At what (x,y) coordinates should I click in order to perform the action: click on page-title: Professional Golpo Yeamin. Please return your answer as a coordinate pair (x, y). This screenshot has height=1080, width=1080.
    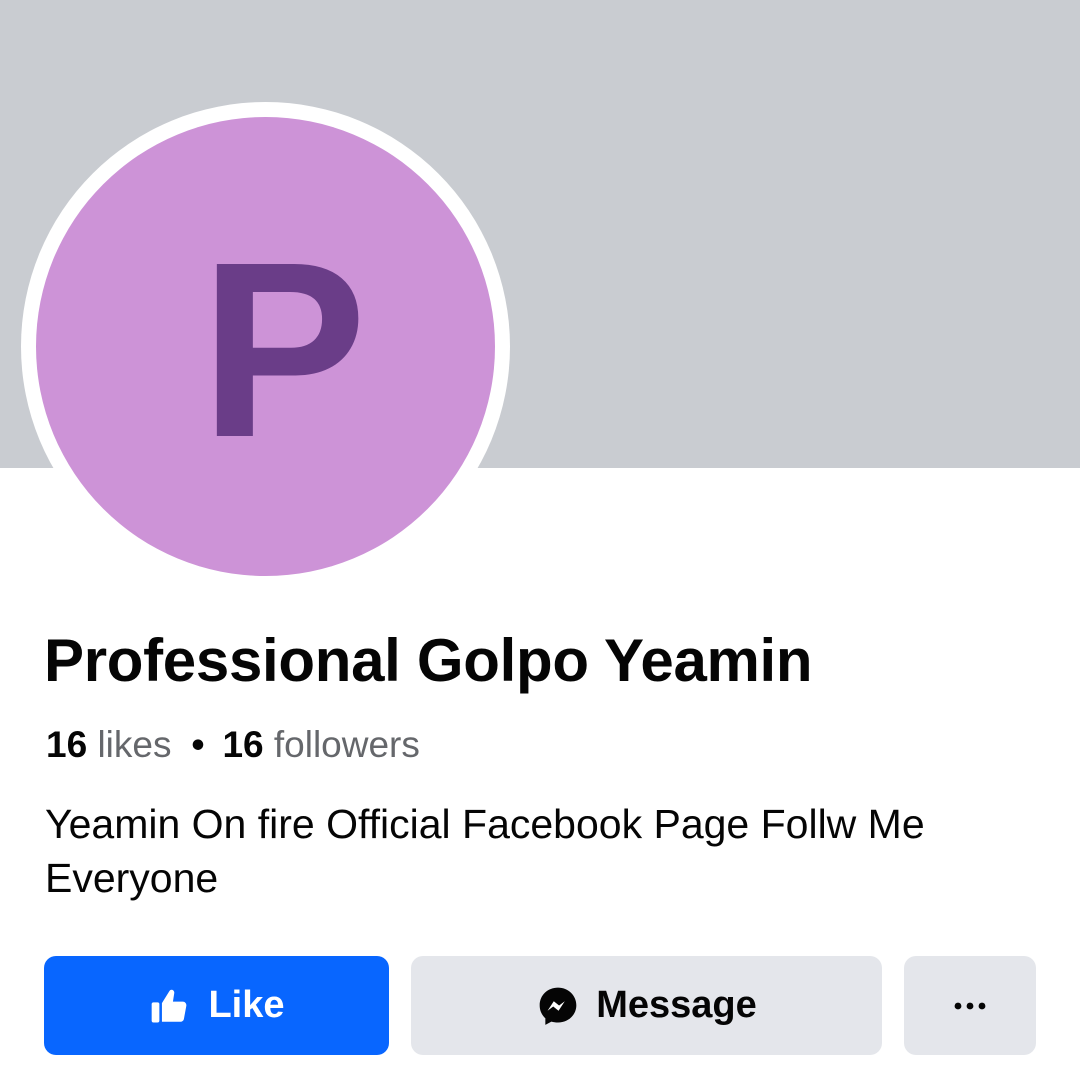
    Looking at the image, I should click on (428, 660).